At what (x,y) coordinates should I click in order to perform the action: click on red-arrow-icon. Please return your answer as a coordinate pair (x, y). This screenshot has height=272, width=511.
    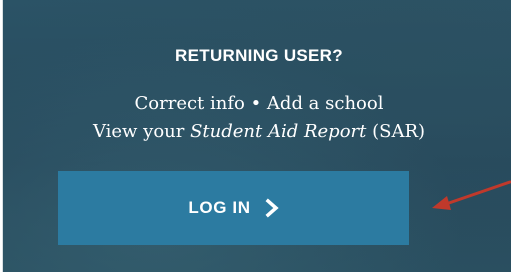
    Looking at the image, I should click on (471, 195).